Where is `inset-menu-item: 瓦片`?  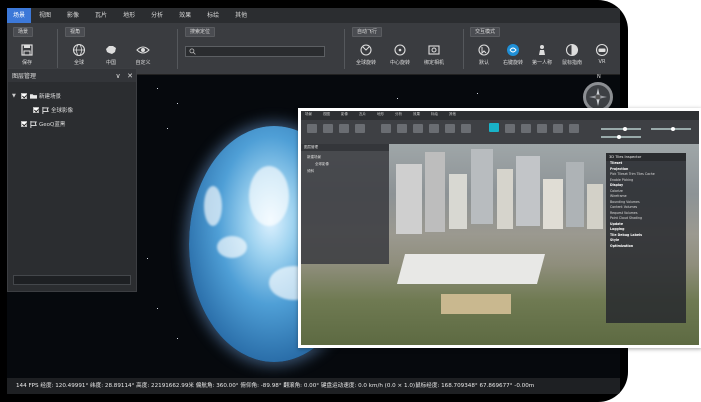 inset-menu-item: 瓦片 is located at coordinates (362, 114).